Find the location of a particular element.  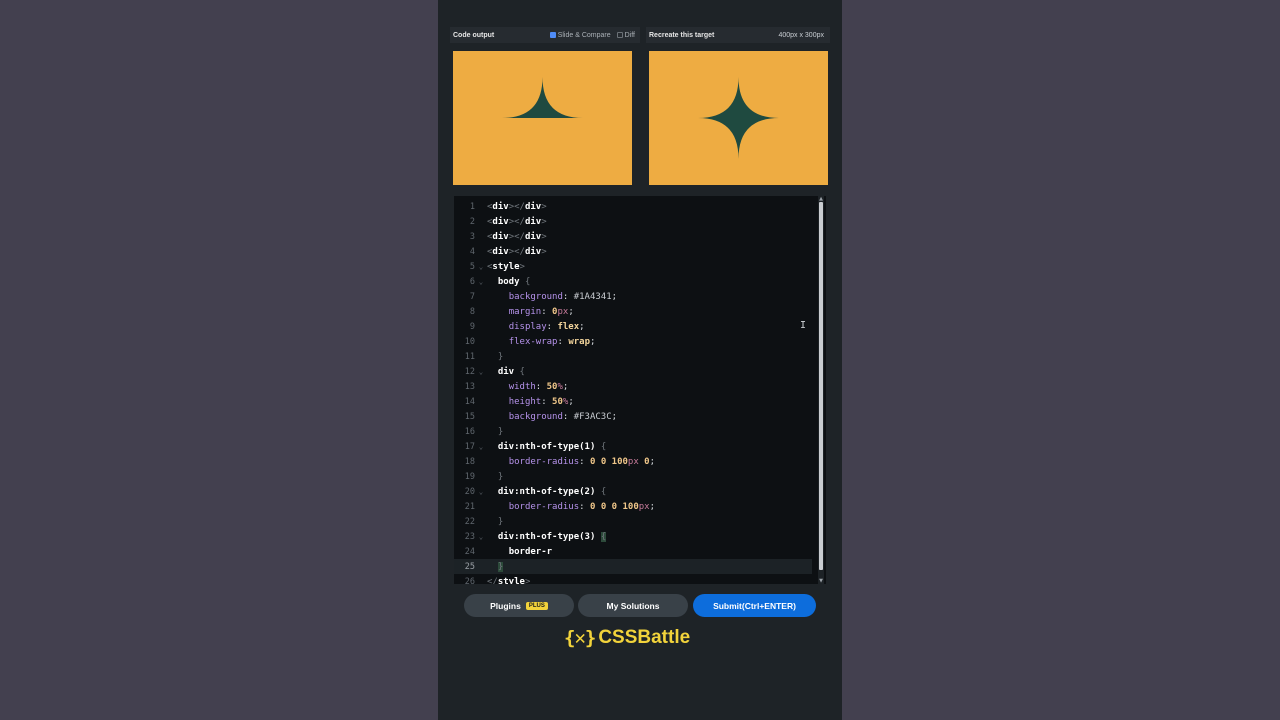

diff-toggle: Diff is located at coordinates (625, 35).